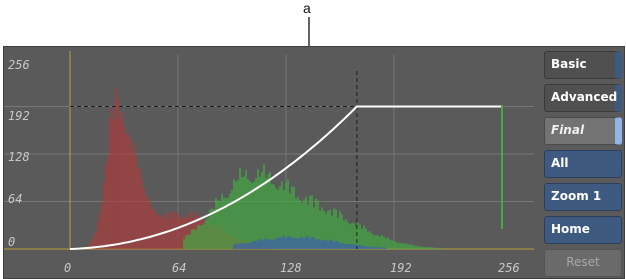 This screenshot has height=279, width=626. What do you see at coordinates (583, 197) in the screenshot?
I see `zoom-button: Zoom 1` at bounding box center [583, 197].